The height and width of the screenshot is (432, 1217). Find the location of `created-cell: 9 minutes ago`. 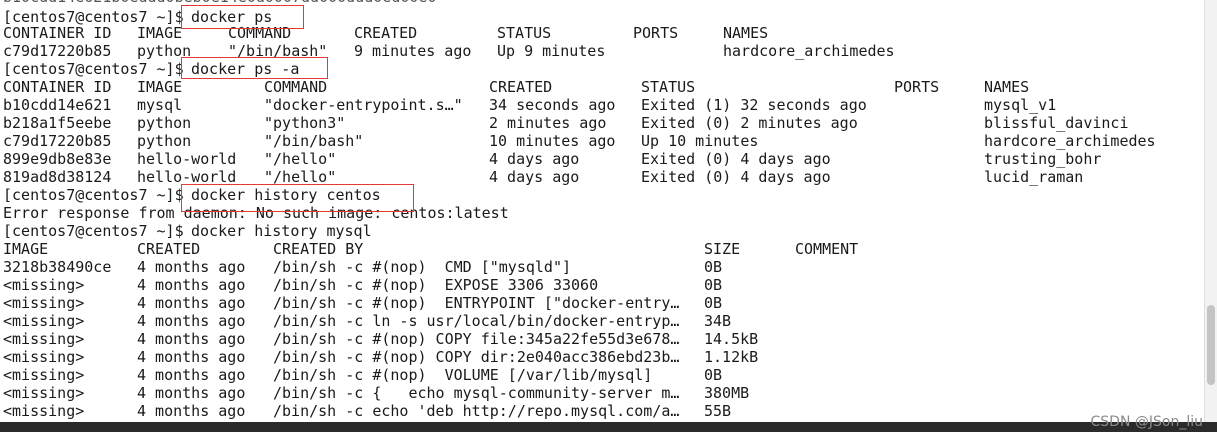

created-cell: 9 minutes ago is located at coordinates (413, 51).